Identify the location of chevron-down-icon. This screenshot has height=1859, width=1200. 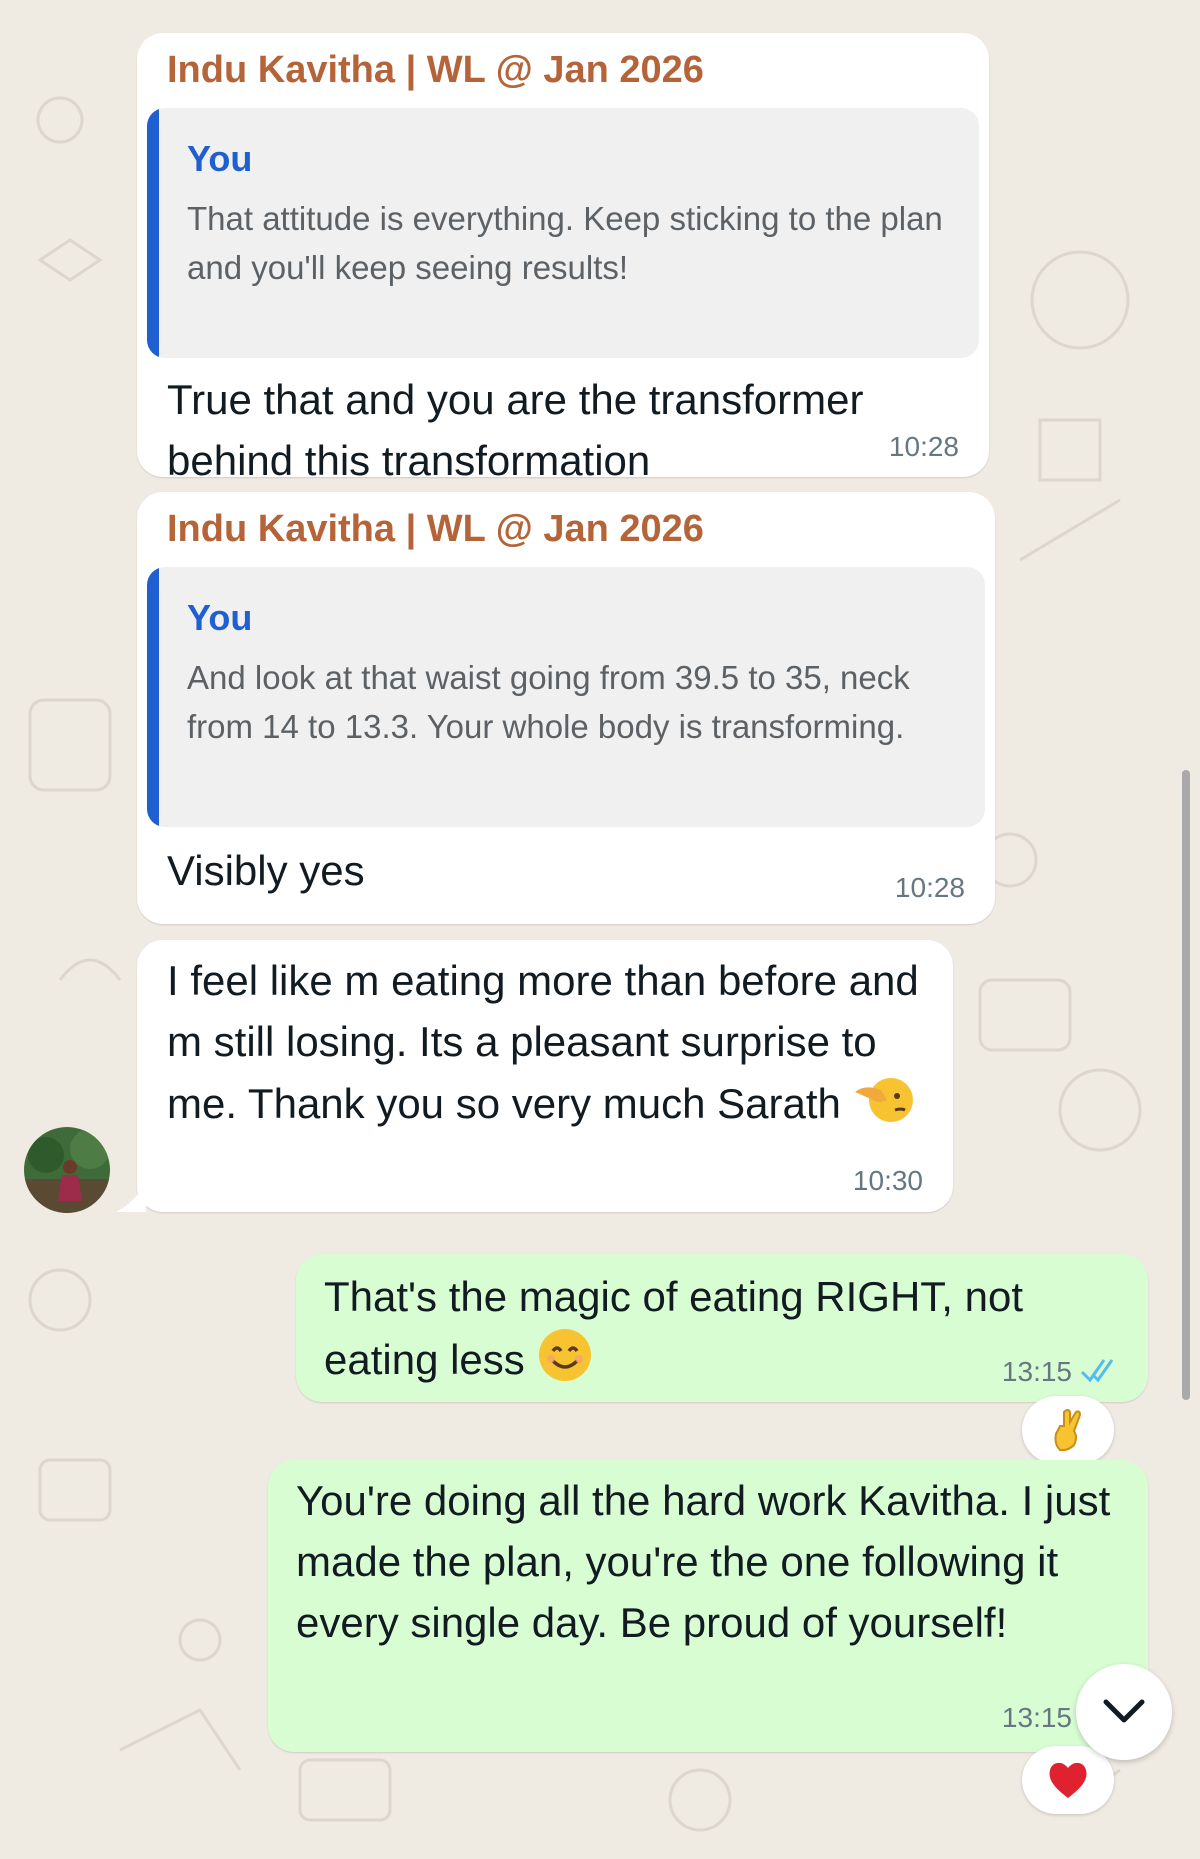
(1124, 1711).